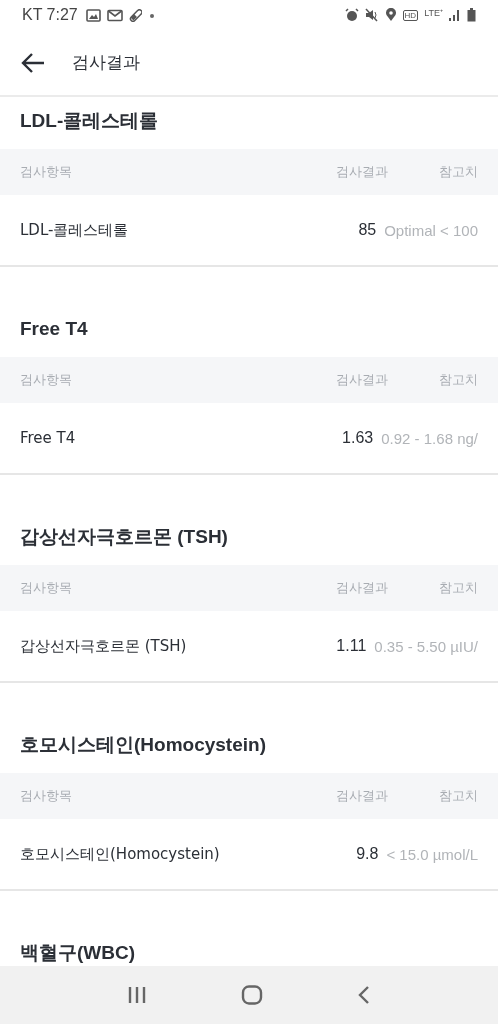 The image size is (498, 1024). What do you see at coordinates (54, 329) in the screenshot?
I see `section-title: Free T4` at bounding box center [54, 329].